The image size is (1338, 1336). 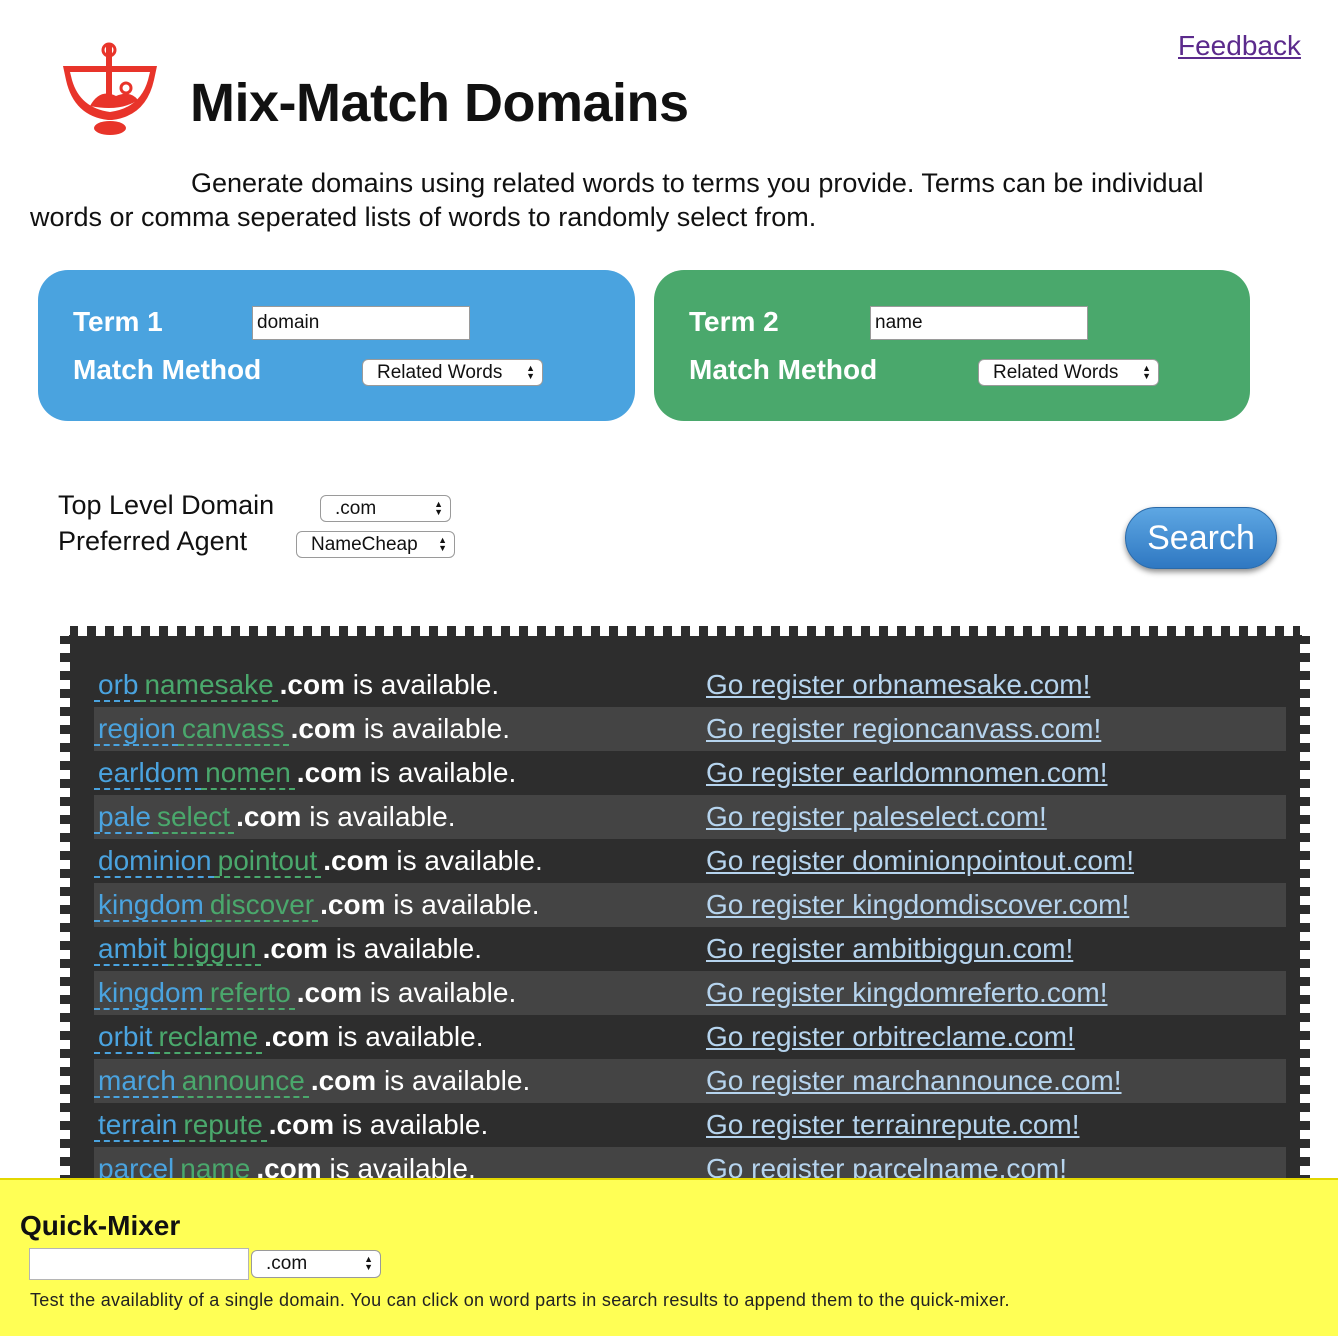 I want to click on word-part-2: referto, so click(x=250, y=993).